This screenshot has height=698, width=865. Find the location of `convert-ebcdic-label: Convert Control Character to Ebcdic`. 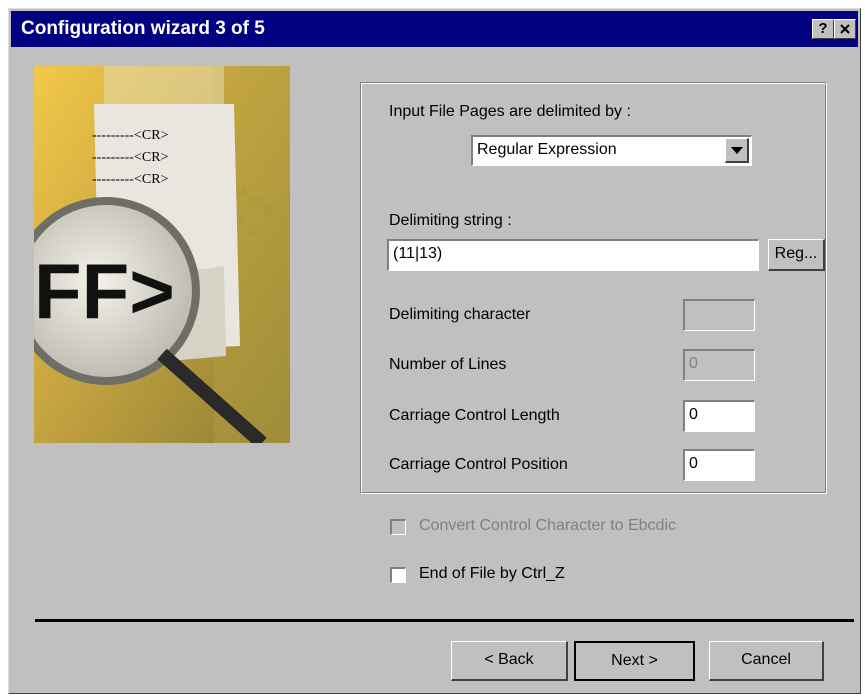

convert-ebcdic-label: Convert Control Character to Ebcdic is located at coordinates (547, 525).